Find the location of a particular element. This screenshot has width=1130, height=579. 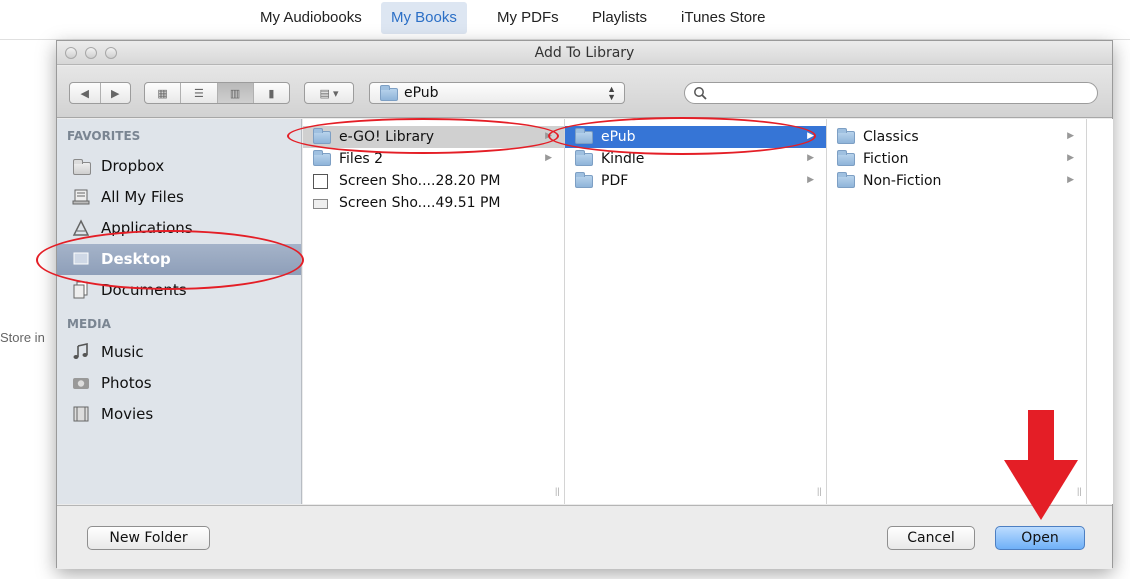

back-arrow-icon: ◀ is located at coordinates (84, 93).